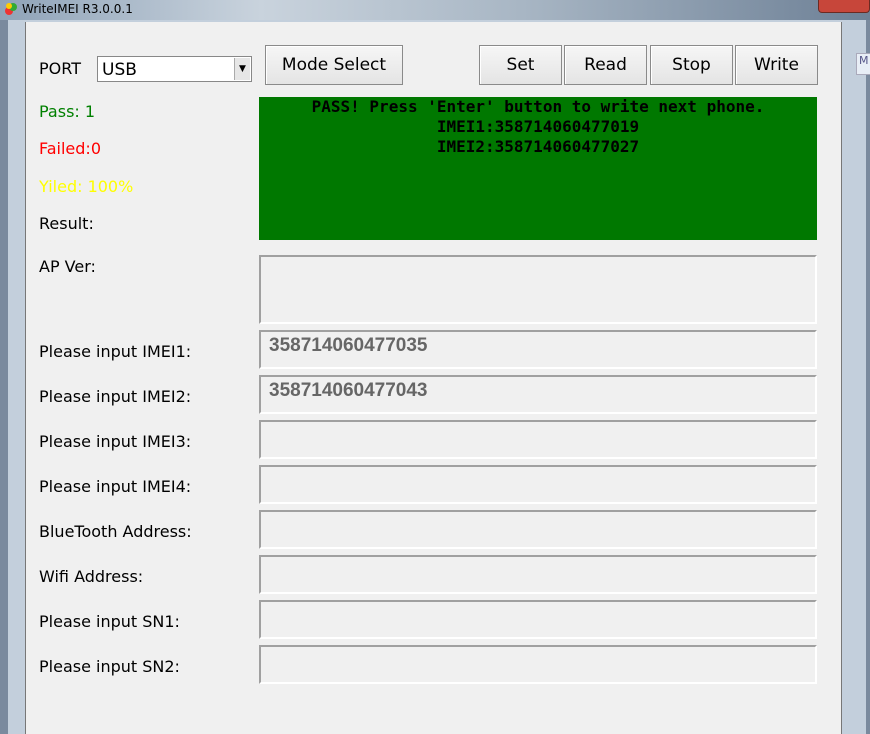 This screenshot has width=870, height=734. Describe the element at coordinates (776, 65) in the screenshot. I see `write-button: Write` at that location.